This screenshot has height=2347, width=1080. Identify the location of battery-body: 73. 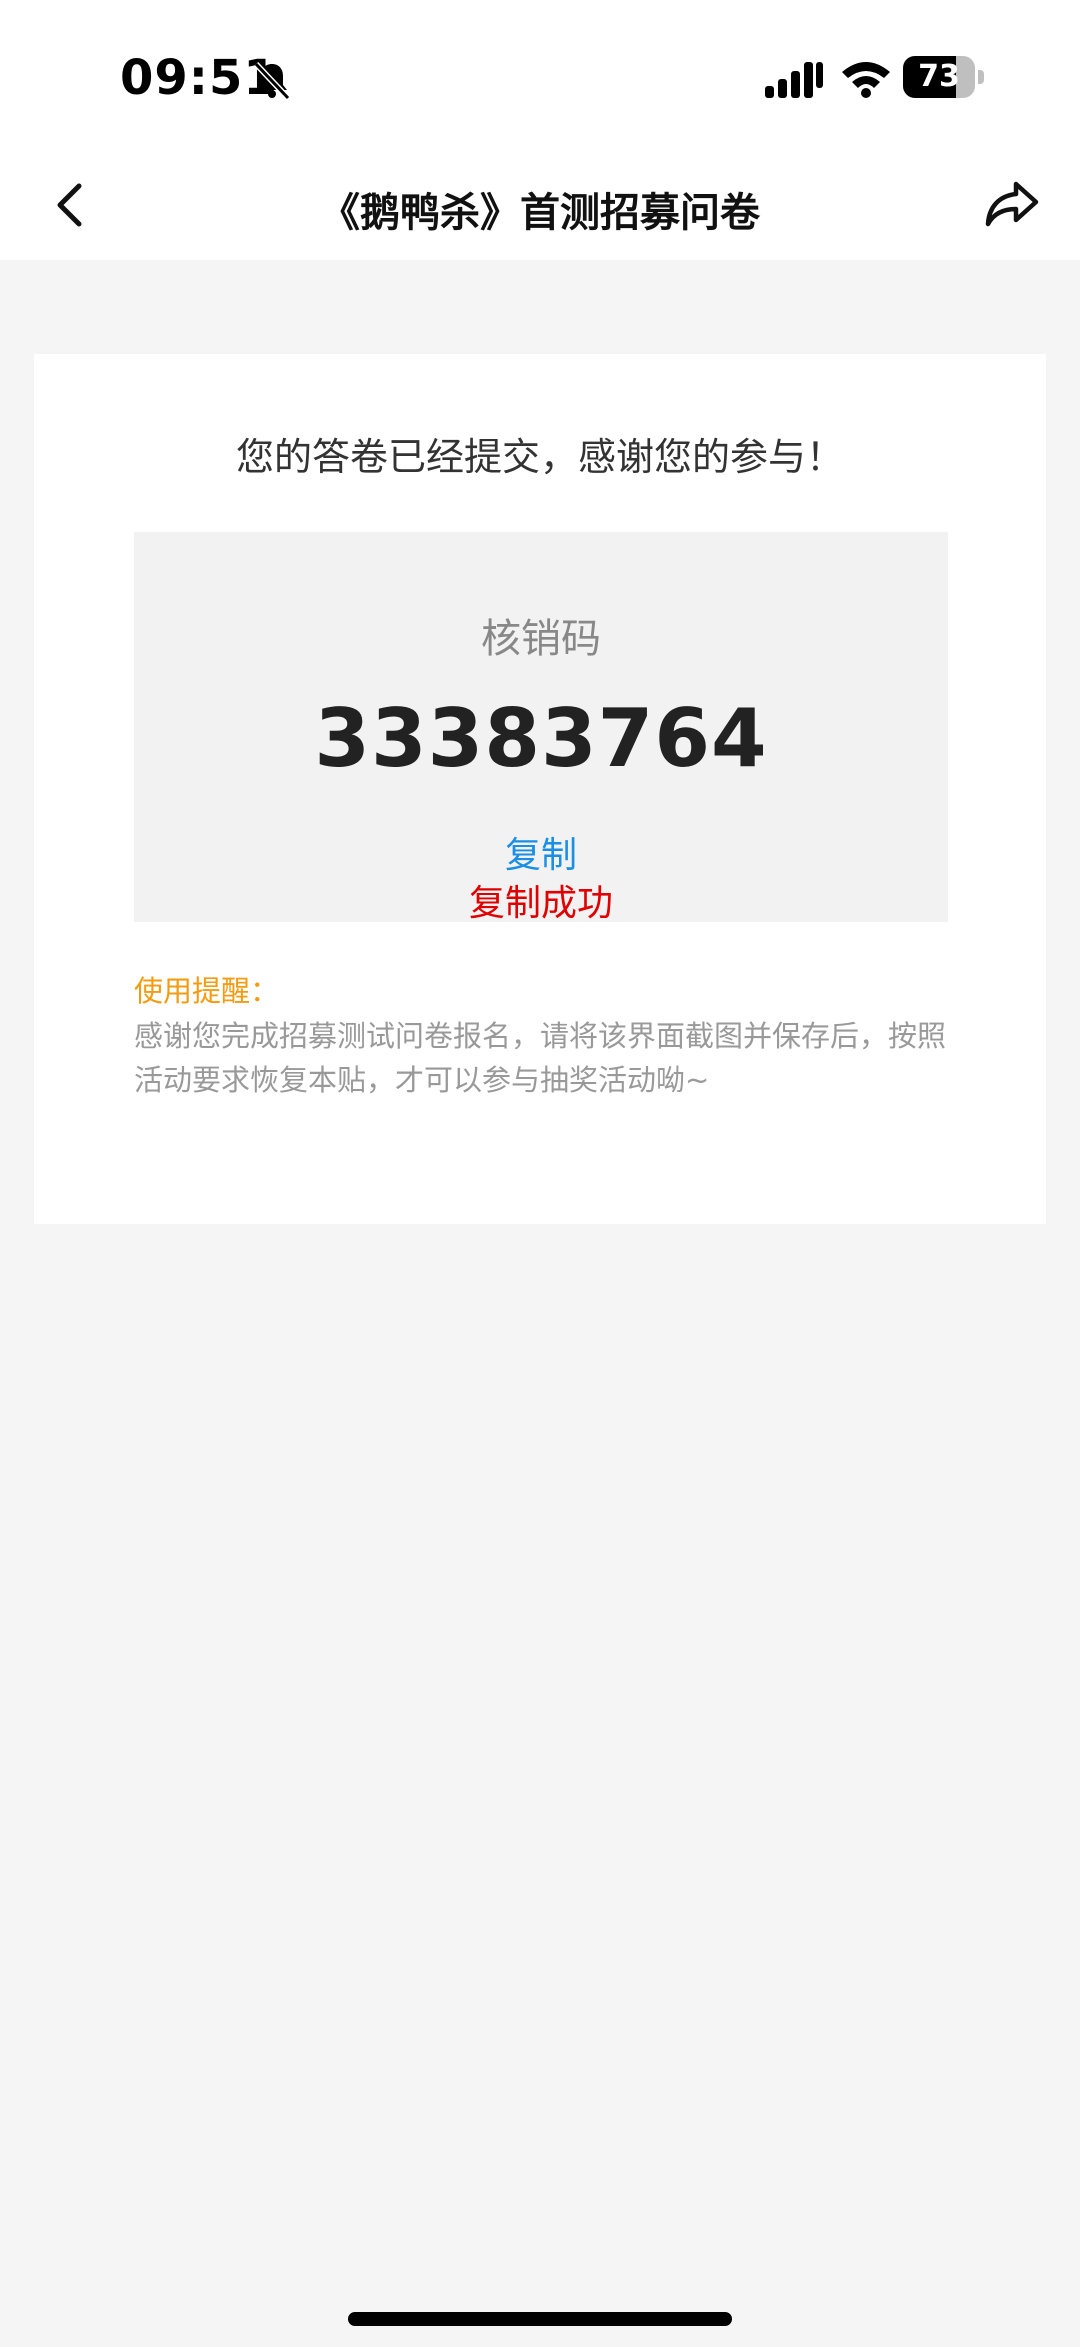
(939, 77).